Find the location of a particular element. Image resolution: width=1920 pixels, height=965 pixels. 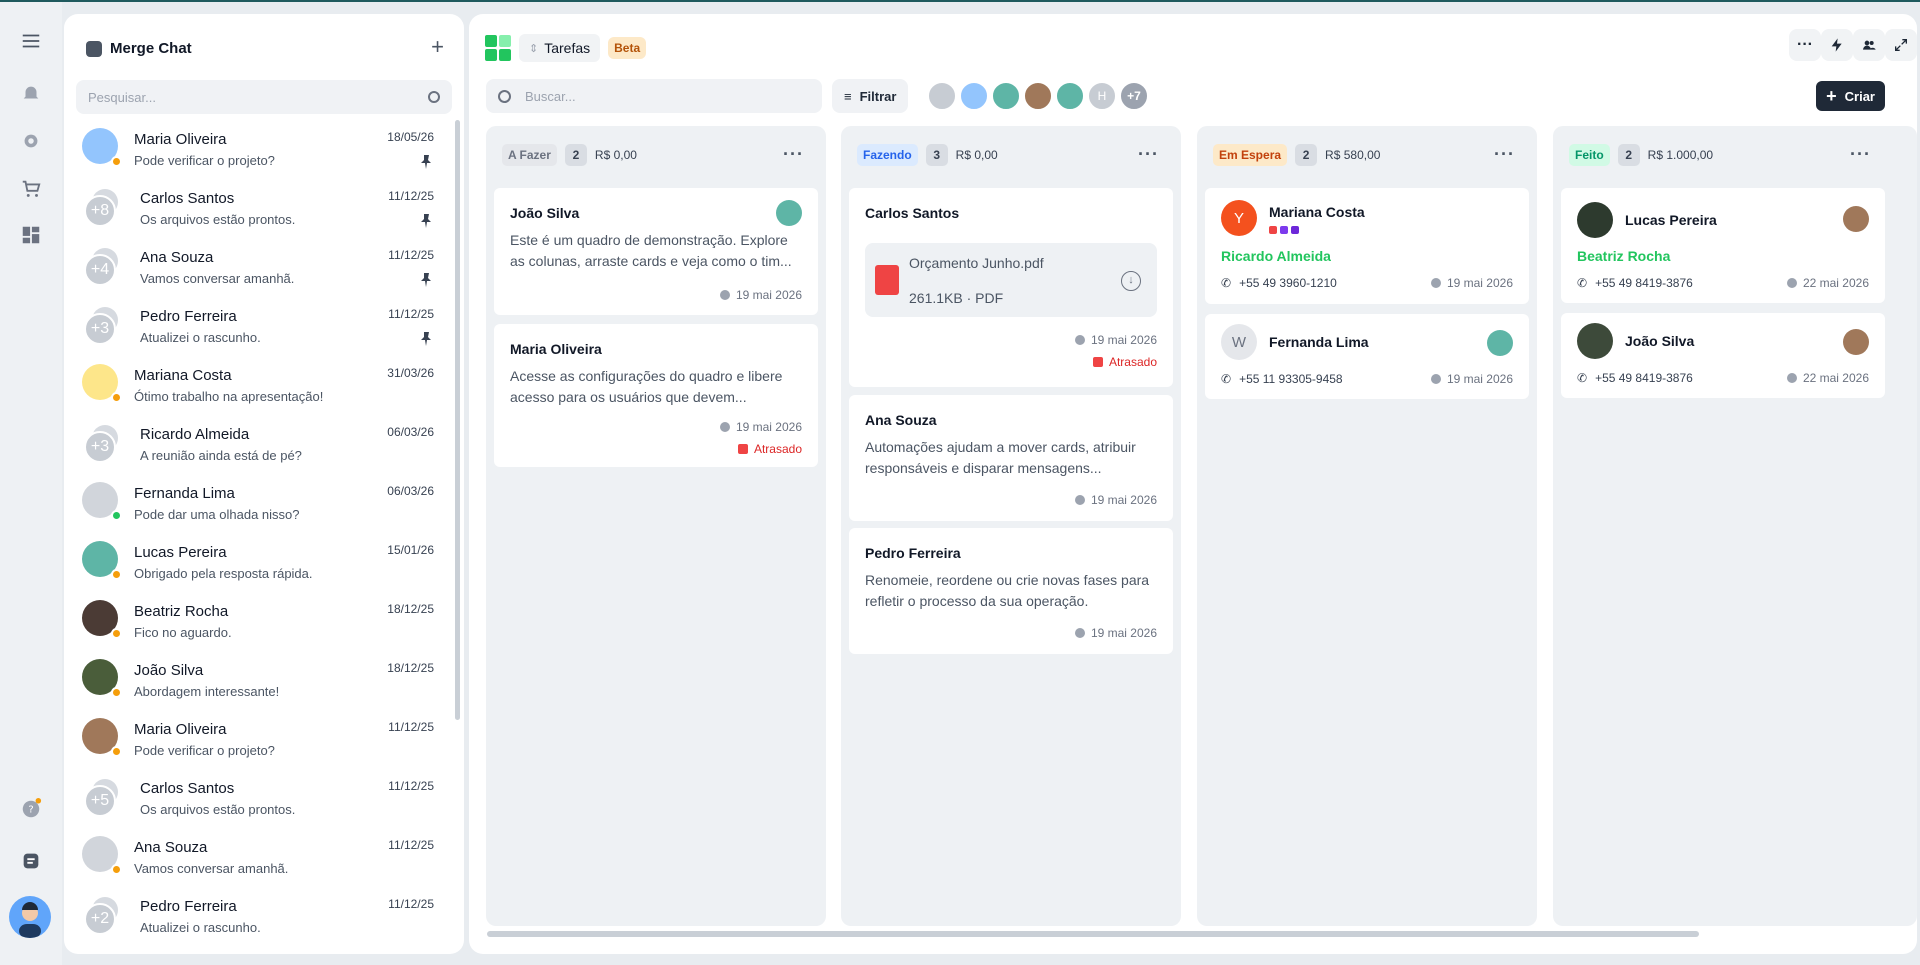

create-button: + Criar is located at coordinates (1850, 96).